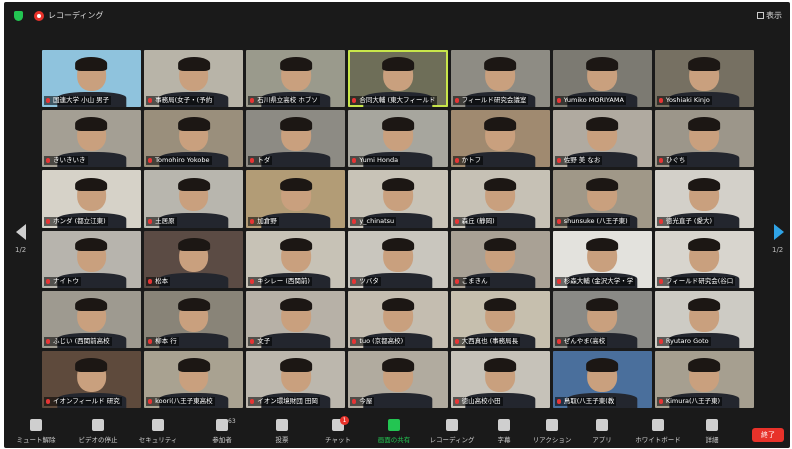  What do you see at coordinates (490, 101) in the screenshot?
I see `participant-name: フィールド研究会議室` at bounding box center [490, 101].